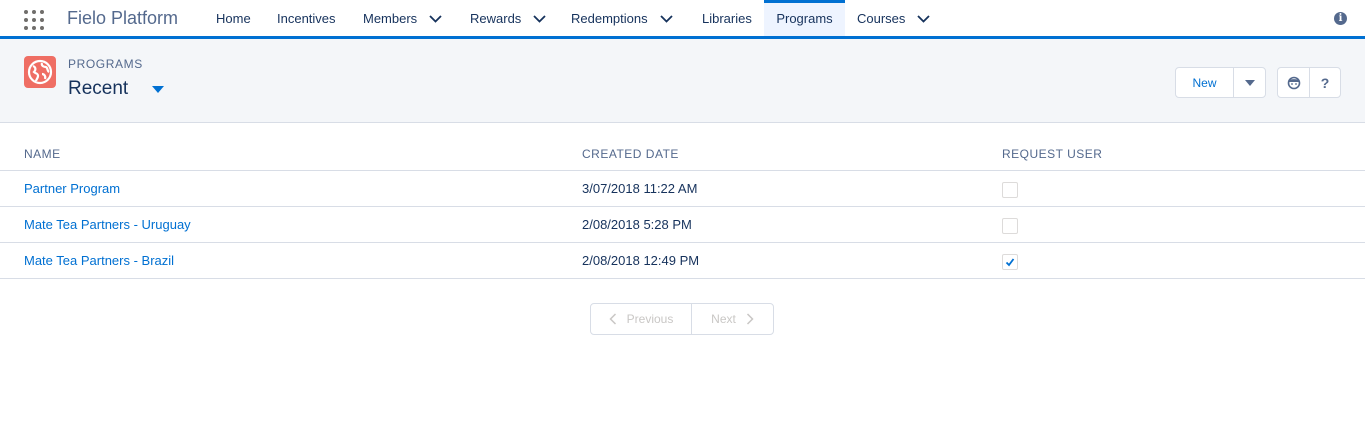 This screenshot has width=1365, height=437. I want to click on nav-item-label: Members, so click(390, 18).